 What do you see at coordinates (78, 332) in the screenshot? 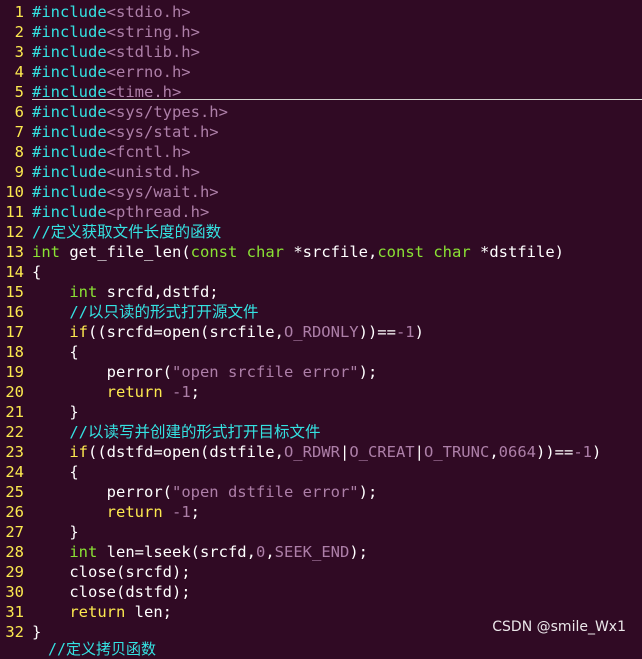
I see `code-token: if` at bounding box center [78, 332].